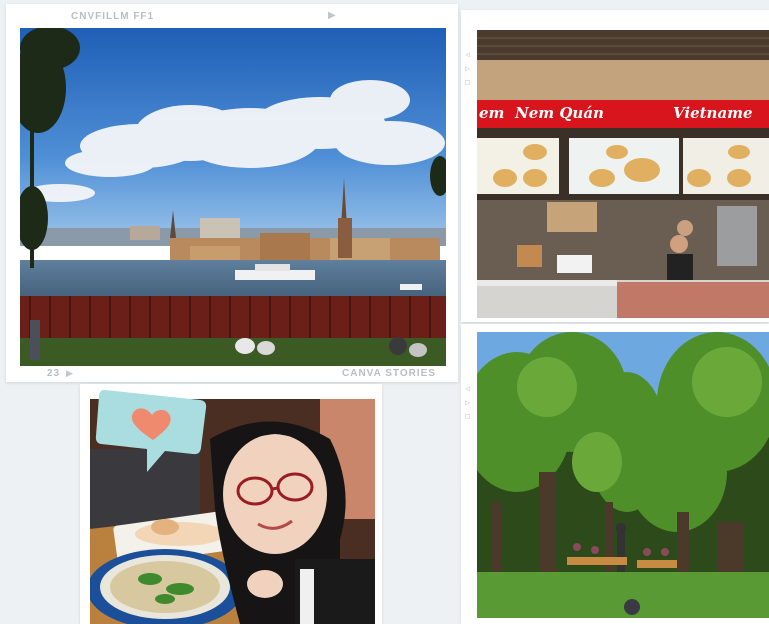 The width and height of the screenshot is (769, 624). What do you see at coordinates (559, 113) in the screenshot?
I see `sign-restaurant-name: Nem Quán` at bounding box center [559, 113].